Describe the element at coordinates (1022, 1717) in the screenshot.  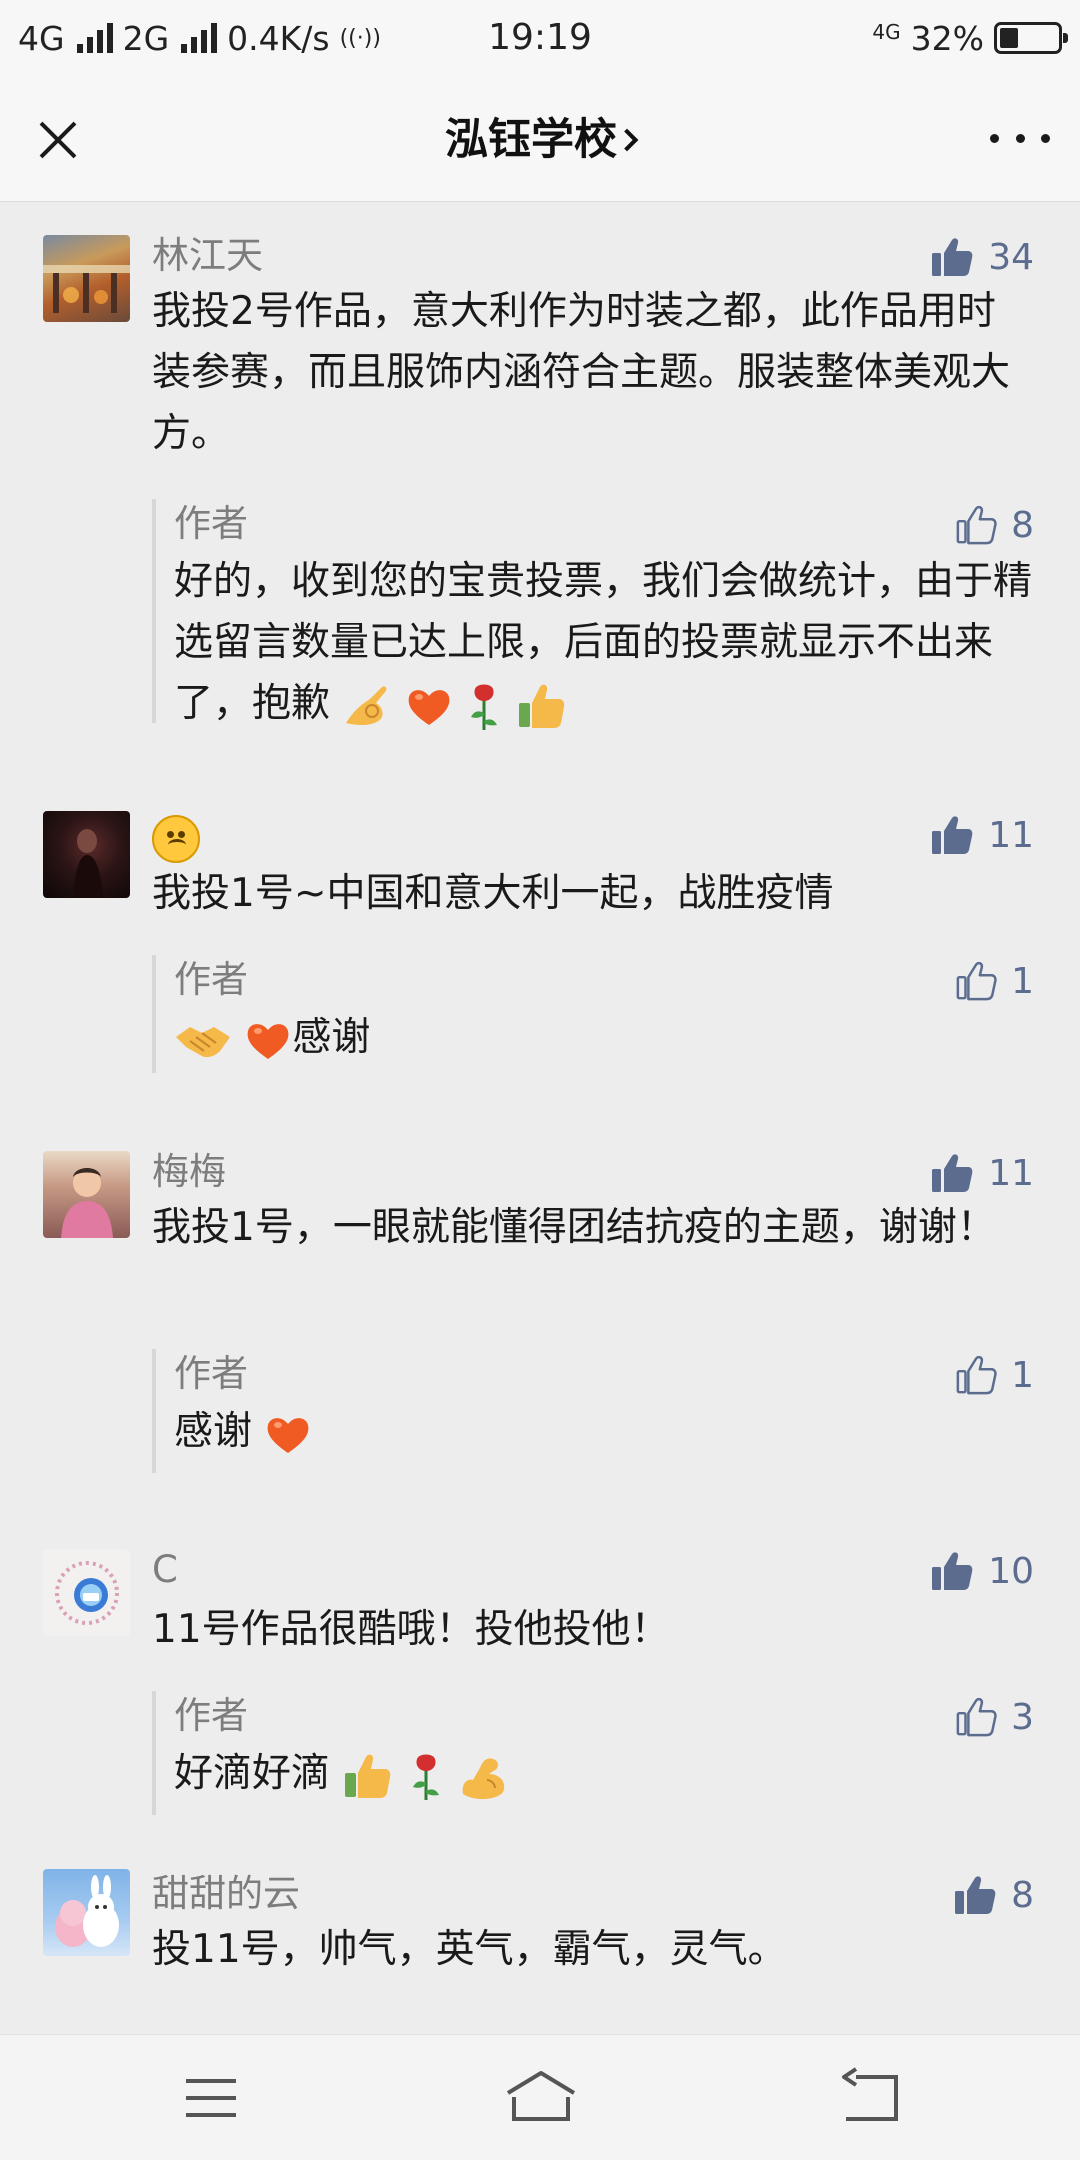
I see `reply-like-count: 3` at that location.